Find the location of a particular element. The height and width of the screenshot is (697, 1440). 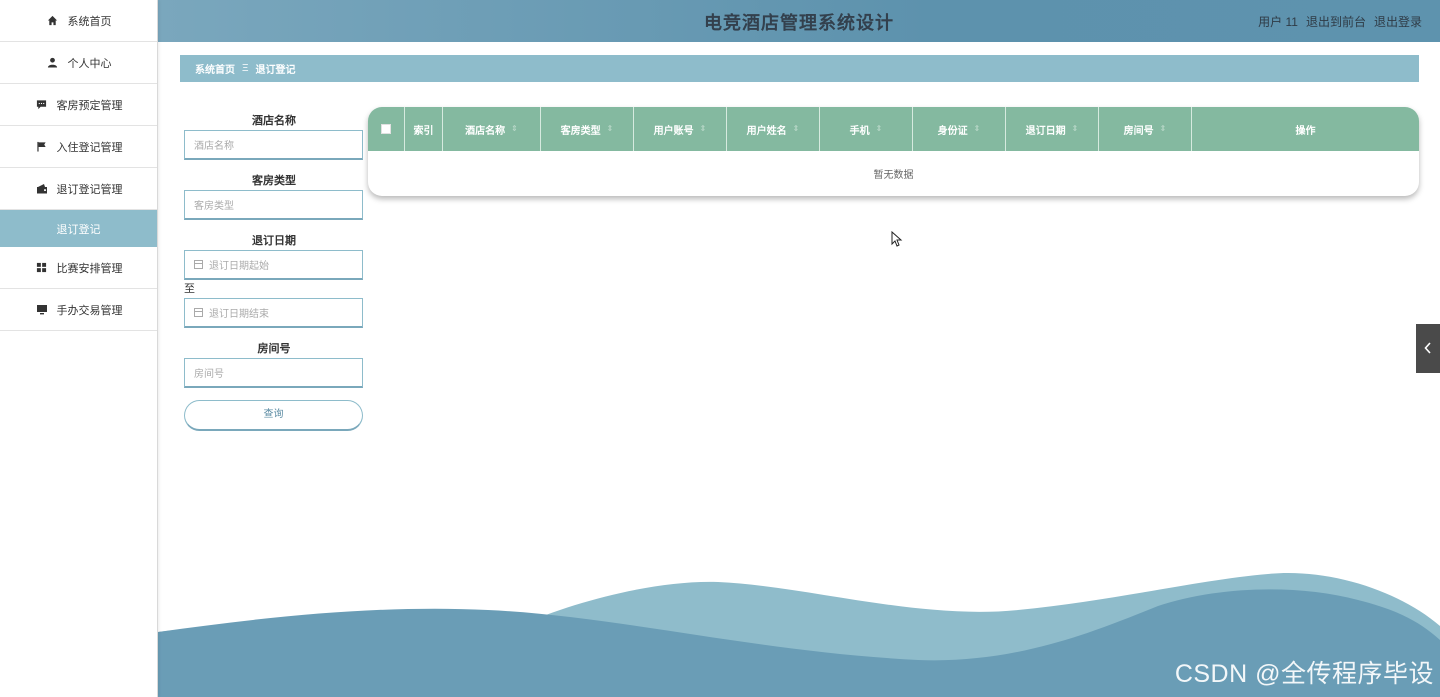

date-end-input: 退订日期结束 is located at coordinates (273, 313).